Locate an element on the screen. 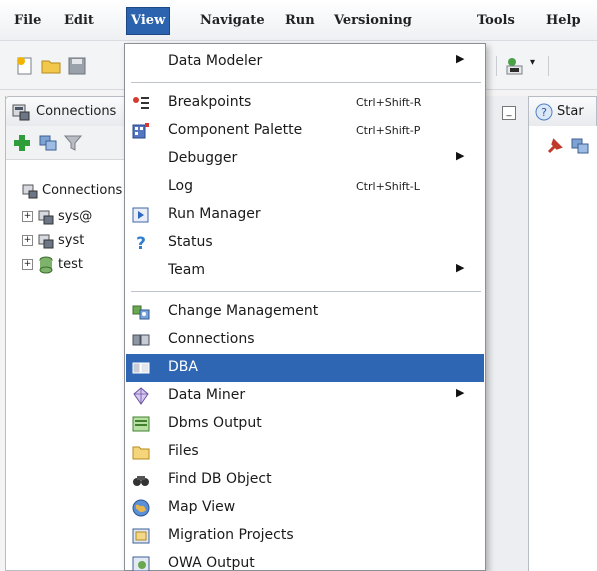 The width and height of the screenshot is (597, 571). menu-item-label: Migration Projects is located at coordinates (231, 535).